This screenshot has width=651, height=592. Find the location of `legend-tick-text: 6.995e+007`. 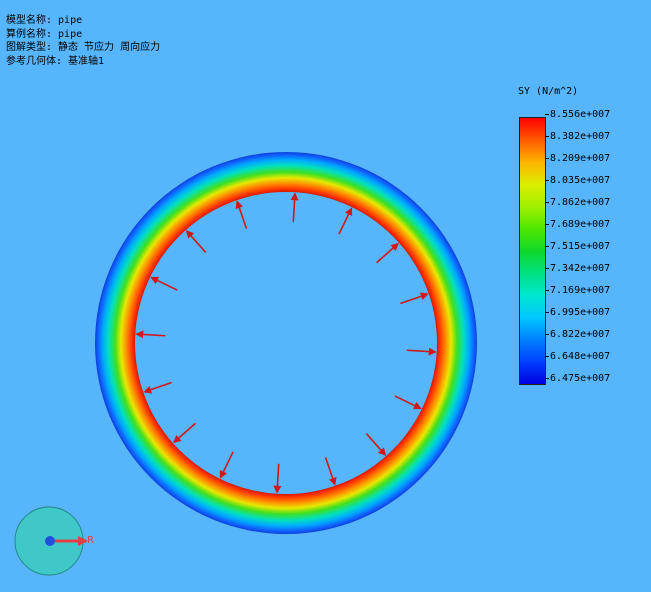

legend-tick-text: 6.995e+007 is located at coordinates (580, 312).